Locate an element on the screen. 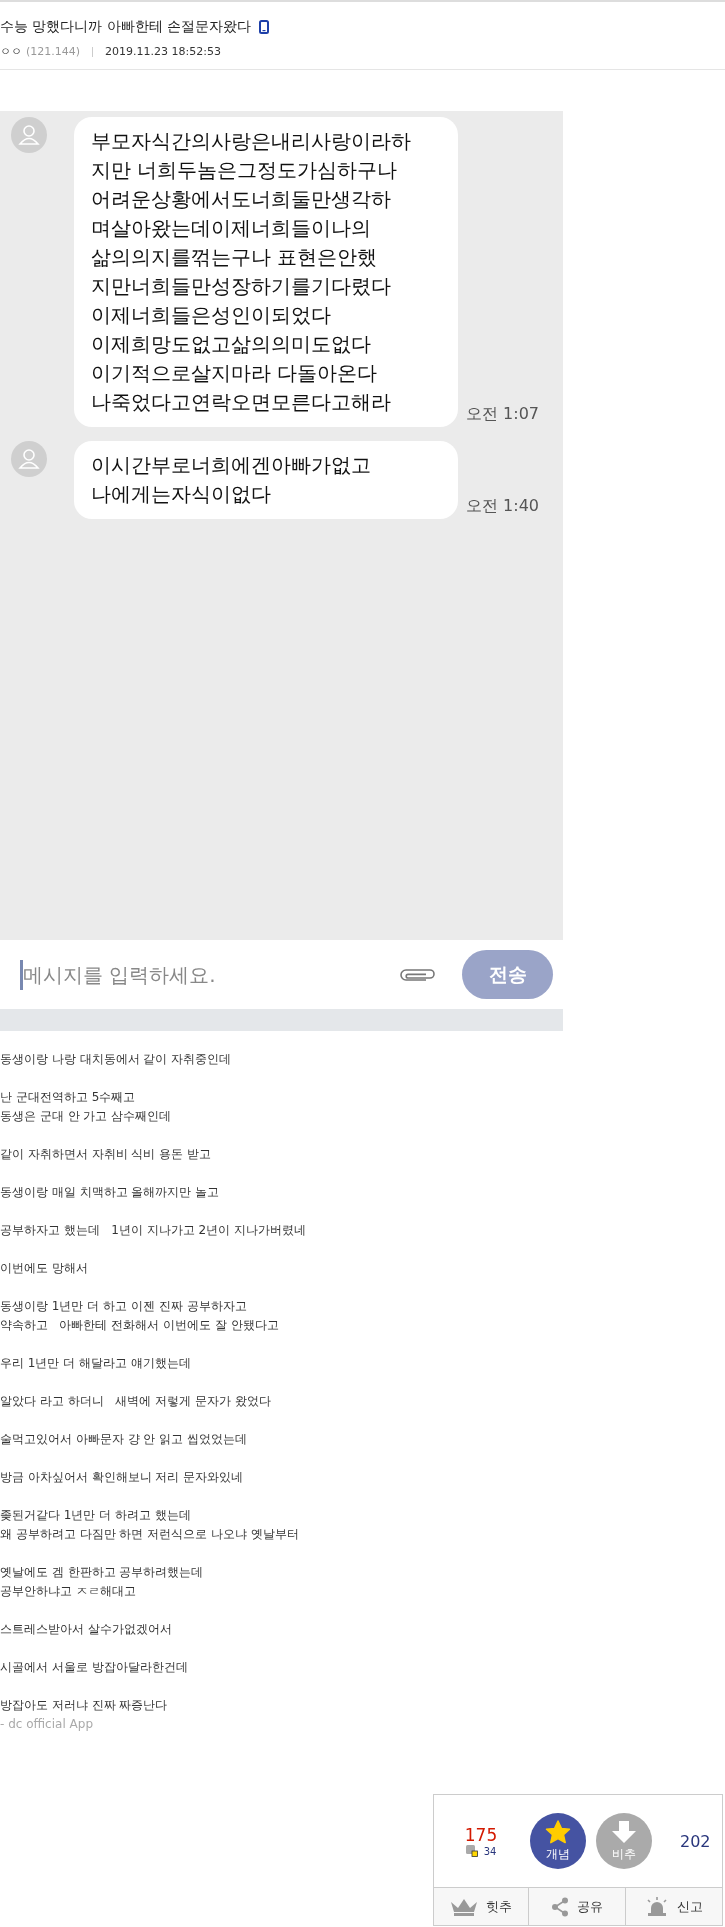 This screenshot has height=1927, width=725. crown-icon is located at coordinates (464, 1906).